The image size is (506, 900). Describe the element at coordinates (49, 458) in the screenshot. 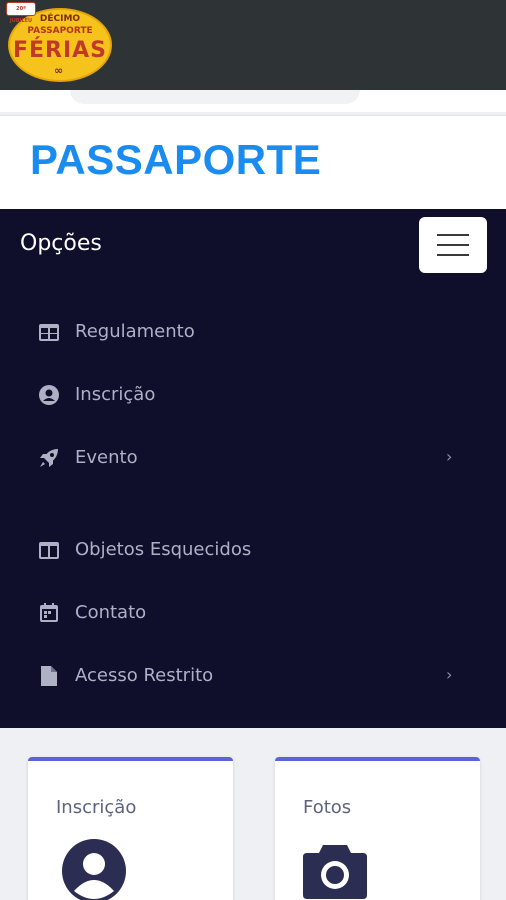

I see `rocket-icon` at that location.